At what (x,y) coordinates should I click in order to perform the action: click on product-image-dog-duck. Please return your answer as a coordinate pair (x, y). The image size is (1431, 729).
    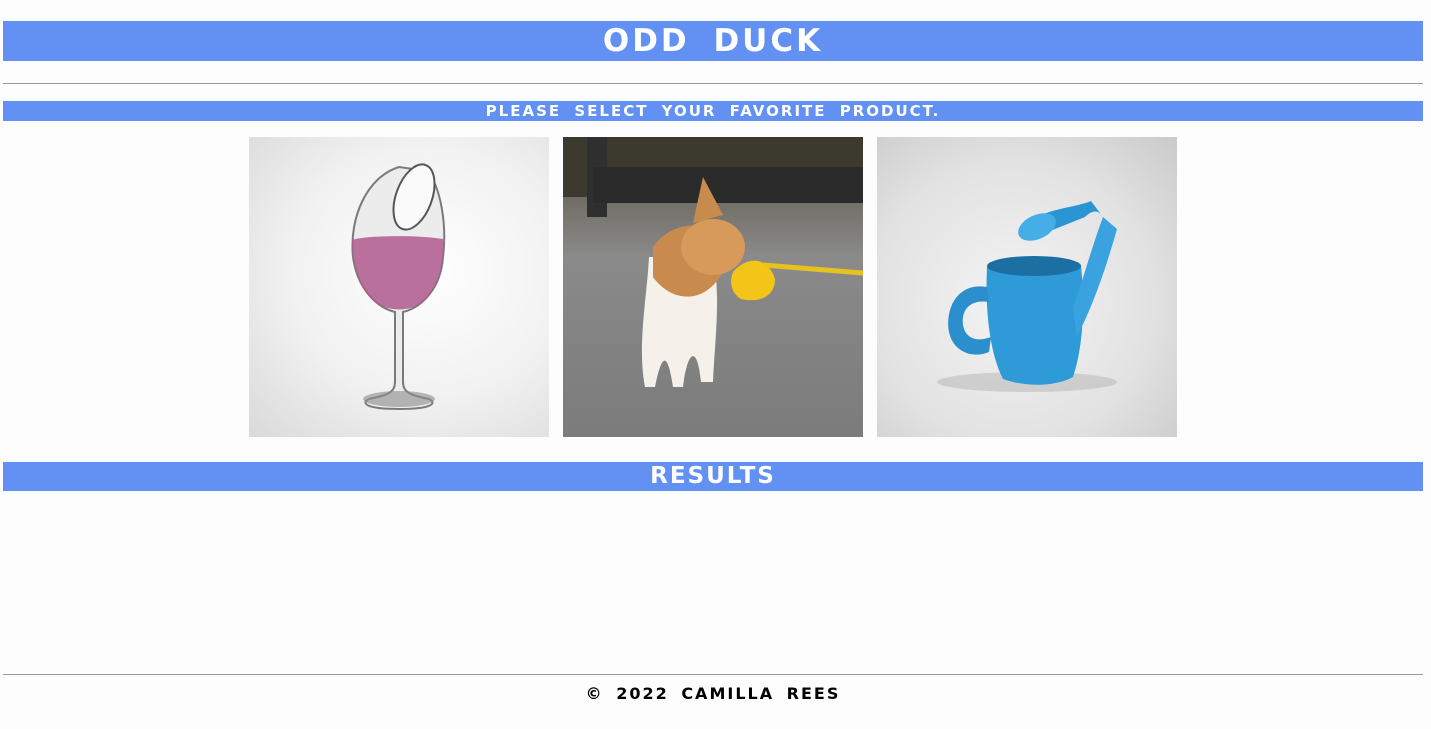
    Looking at the image, I should click on (713, 287).